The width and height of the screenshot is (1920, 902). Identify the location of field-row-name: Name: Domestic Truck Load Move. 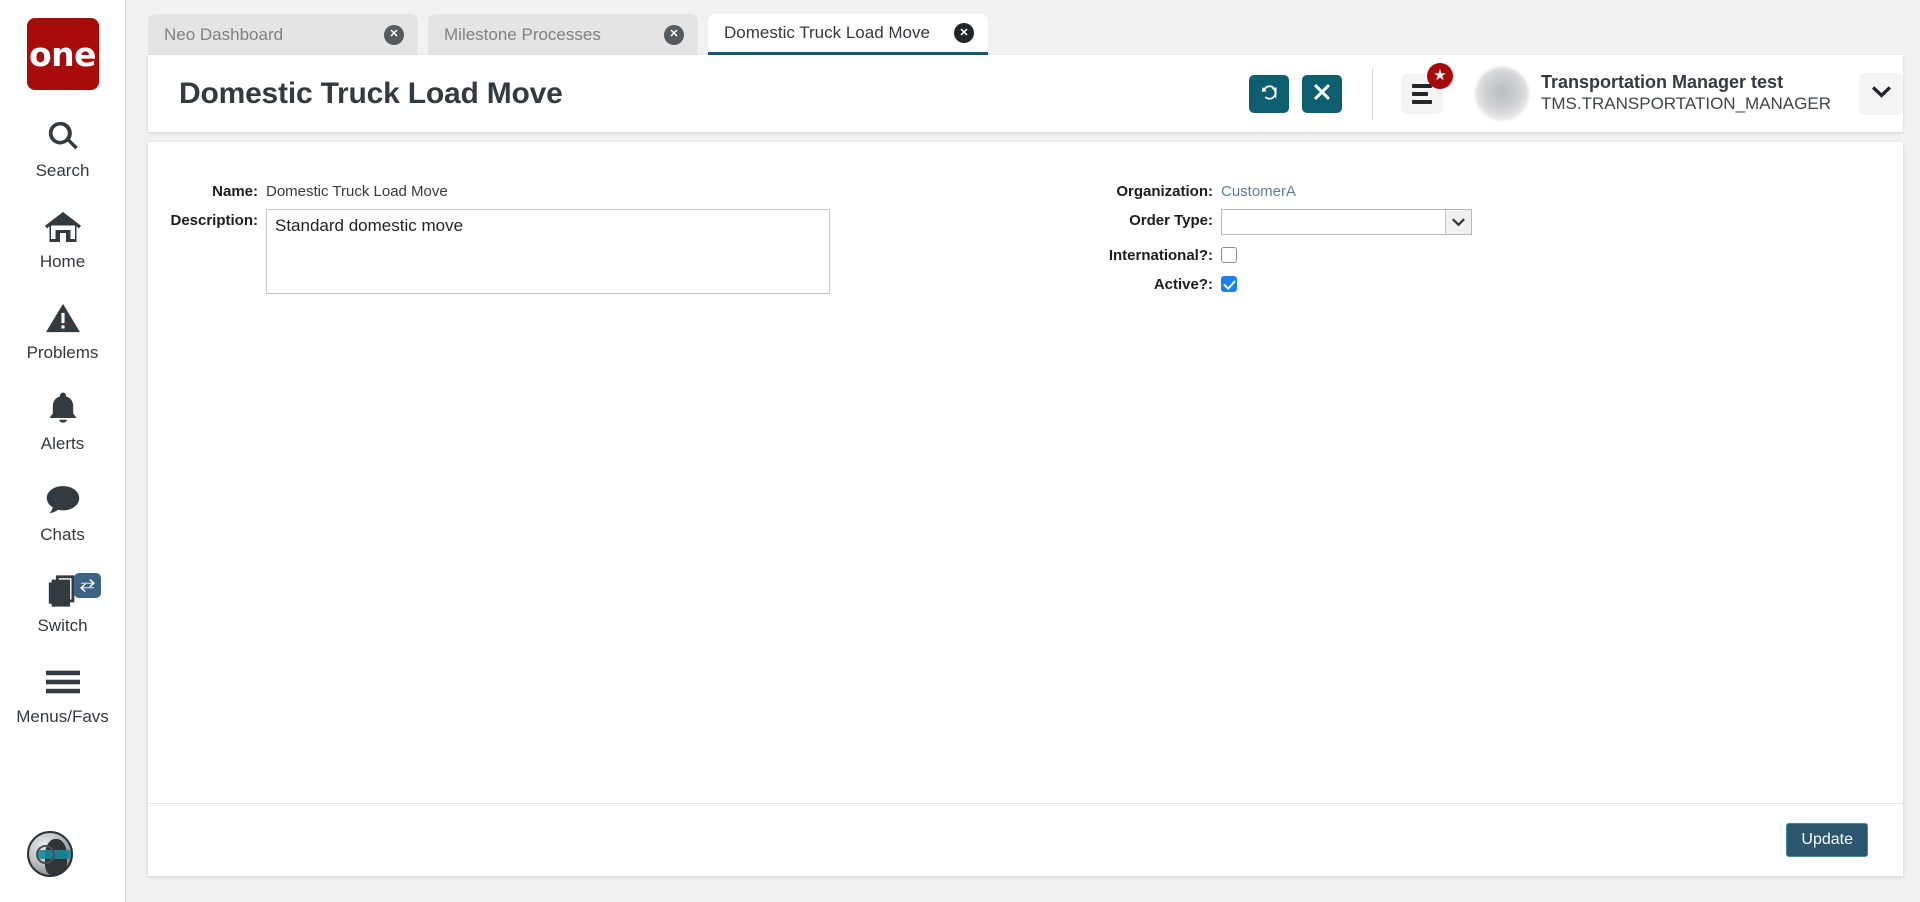
(570, 190).